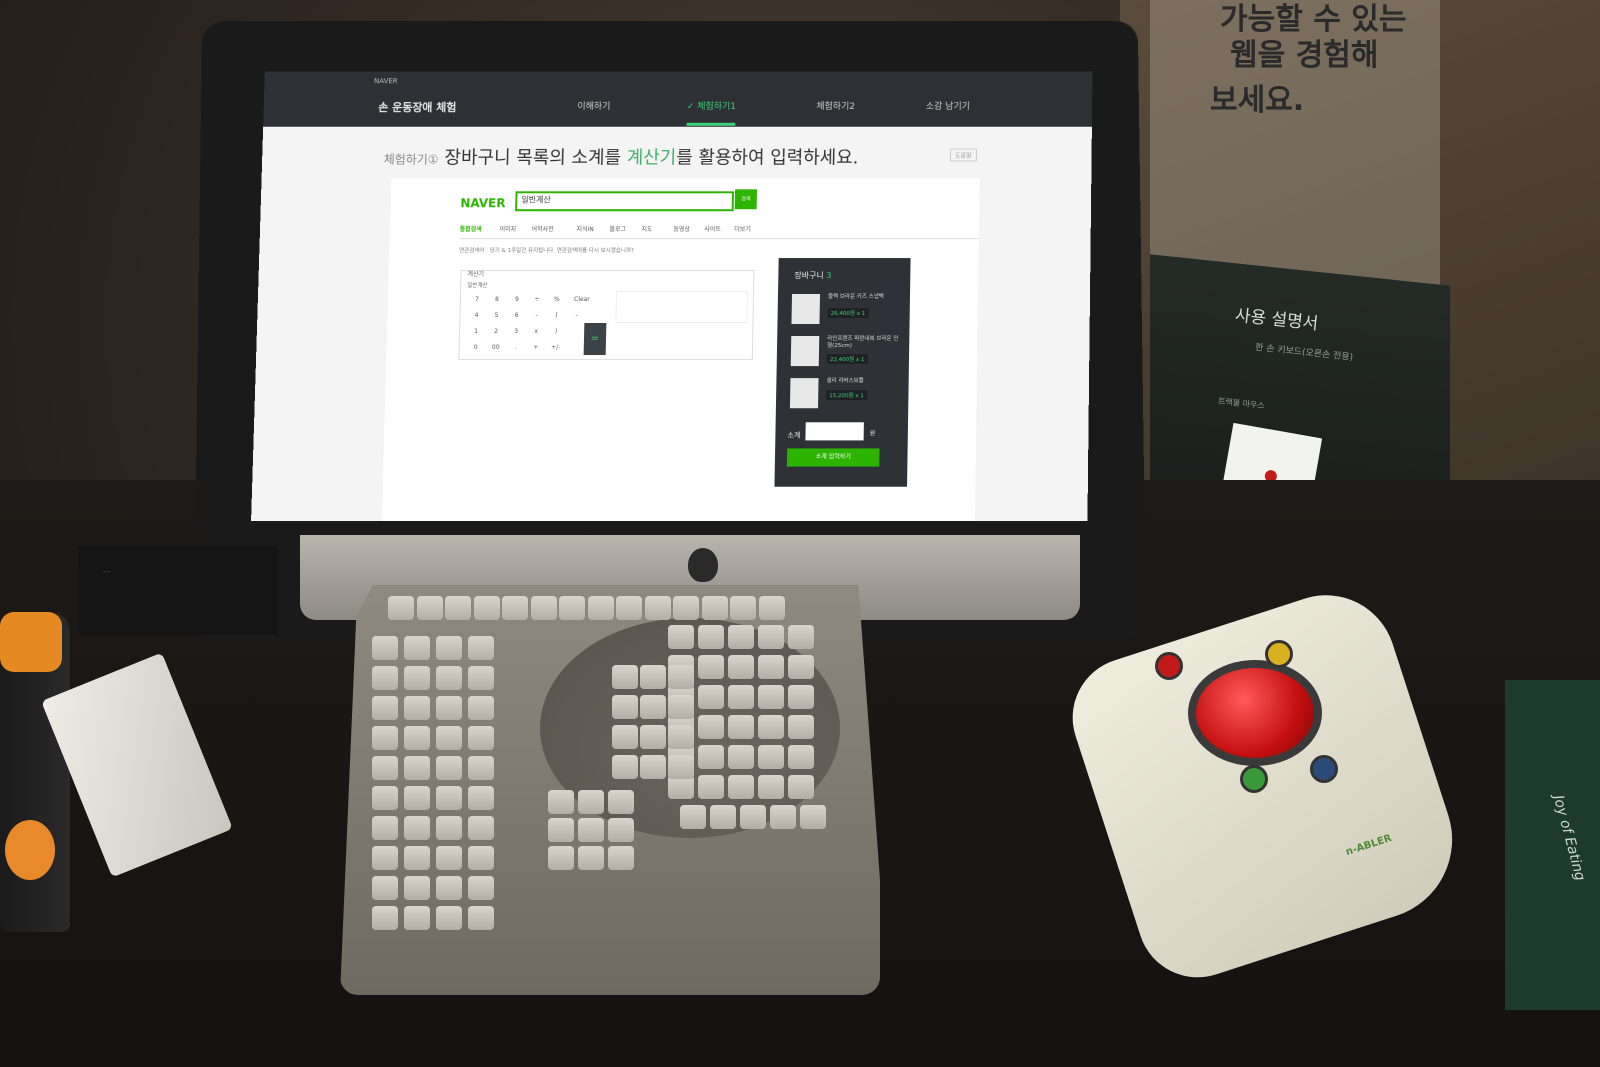 The width and height of the screenshot is (1600, 1067). I want to click on subtab-dictionary: 어학사전, so click(543, 228).